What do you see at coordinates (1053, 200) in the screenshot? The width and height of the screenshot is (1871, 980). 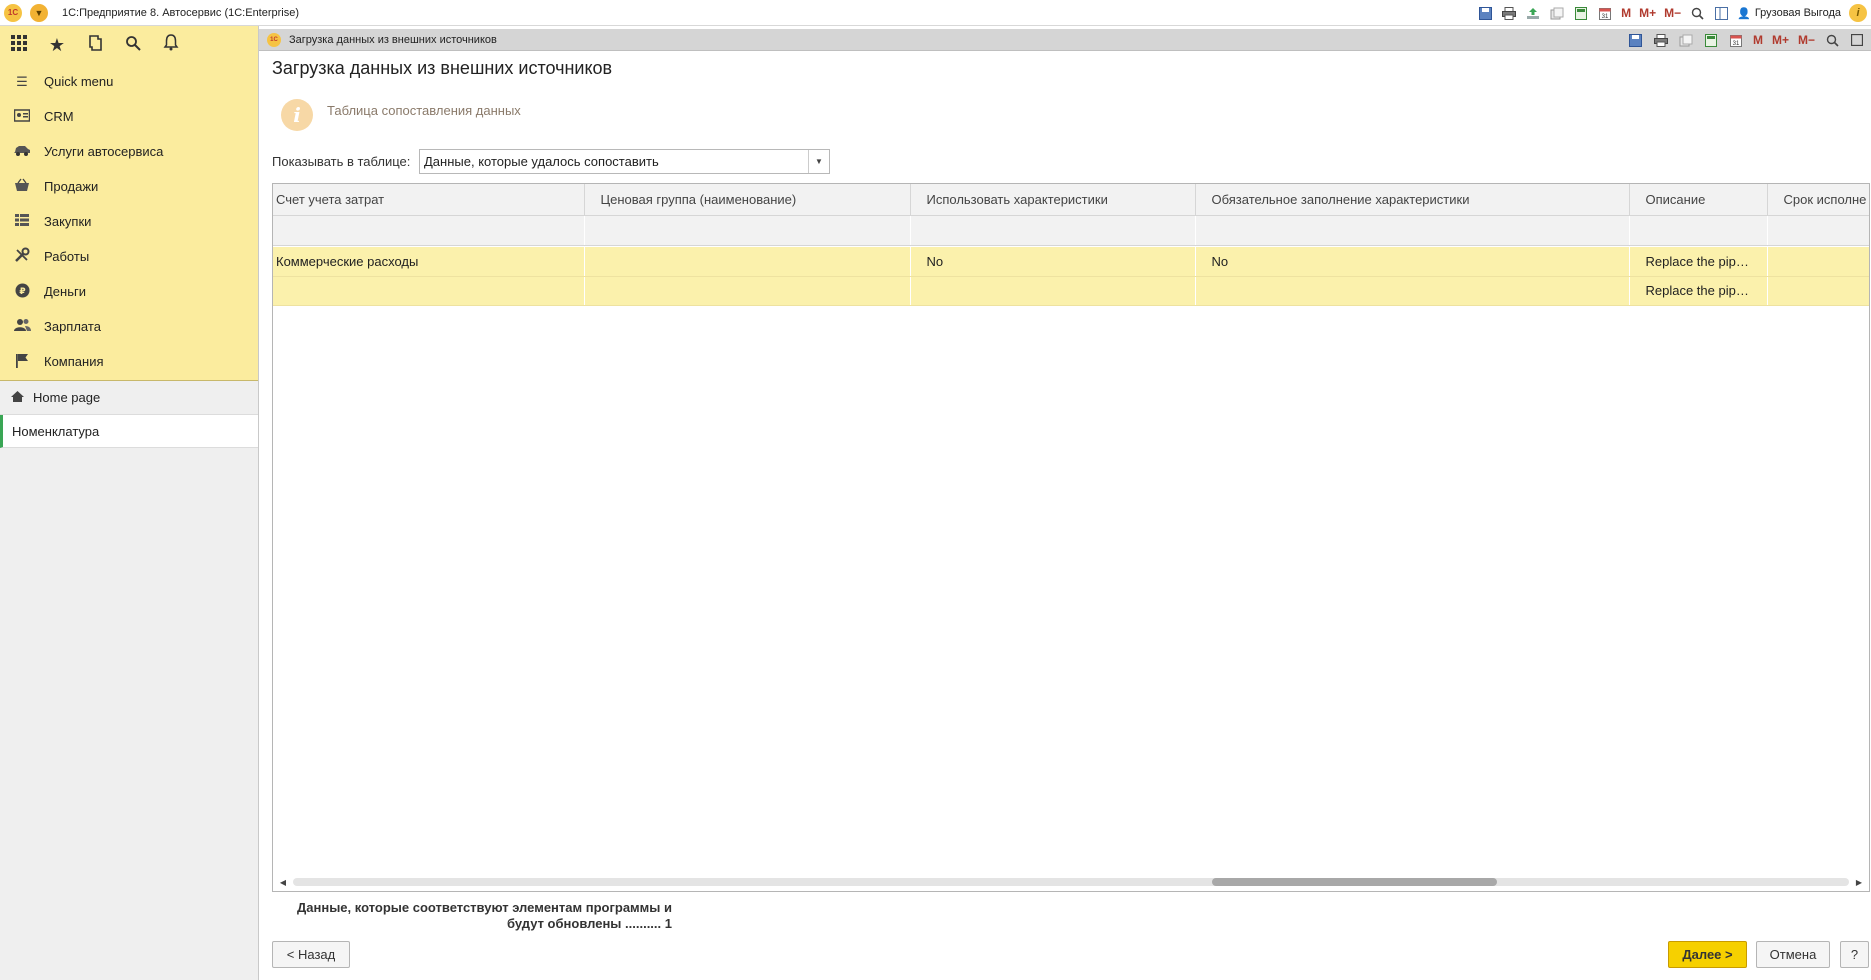 I see `column-header: Использовать характеристики` at bounding box center [1053, 200].